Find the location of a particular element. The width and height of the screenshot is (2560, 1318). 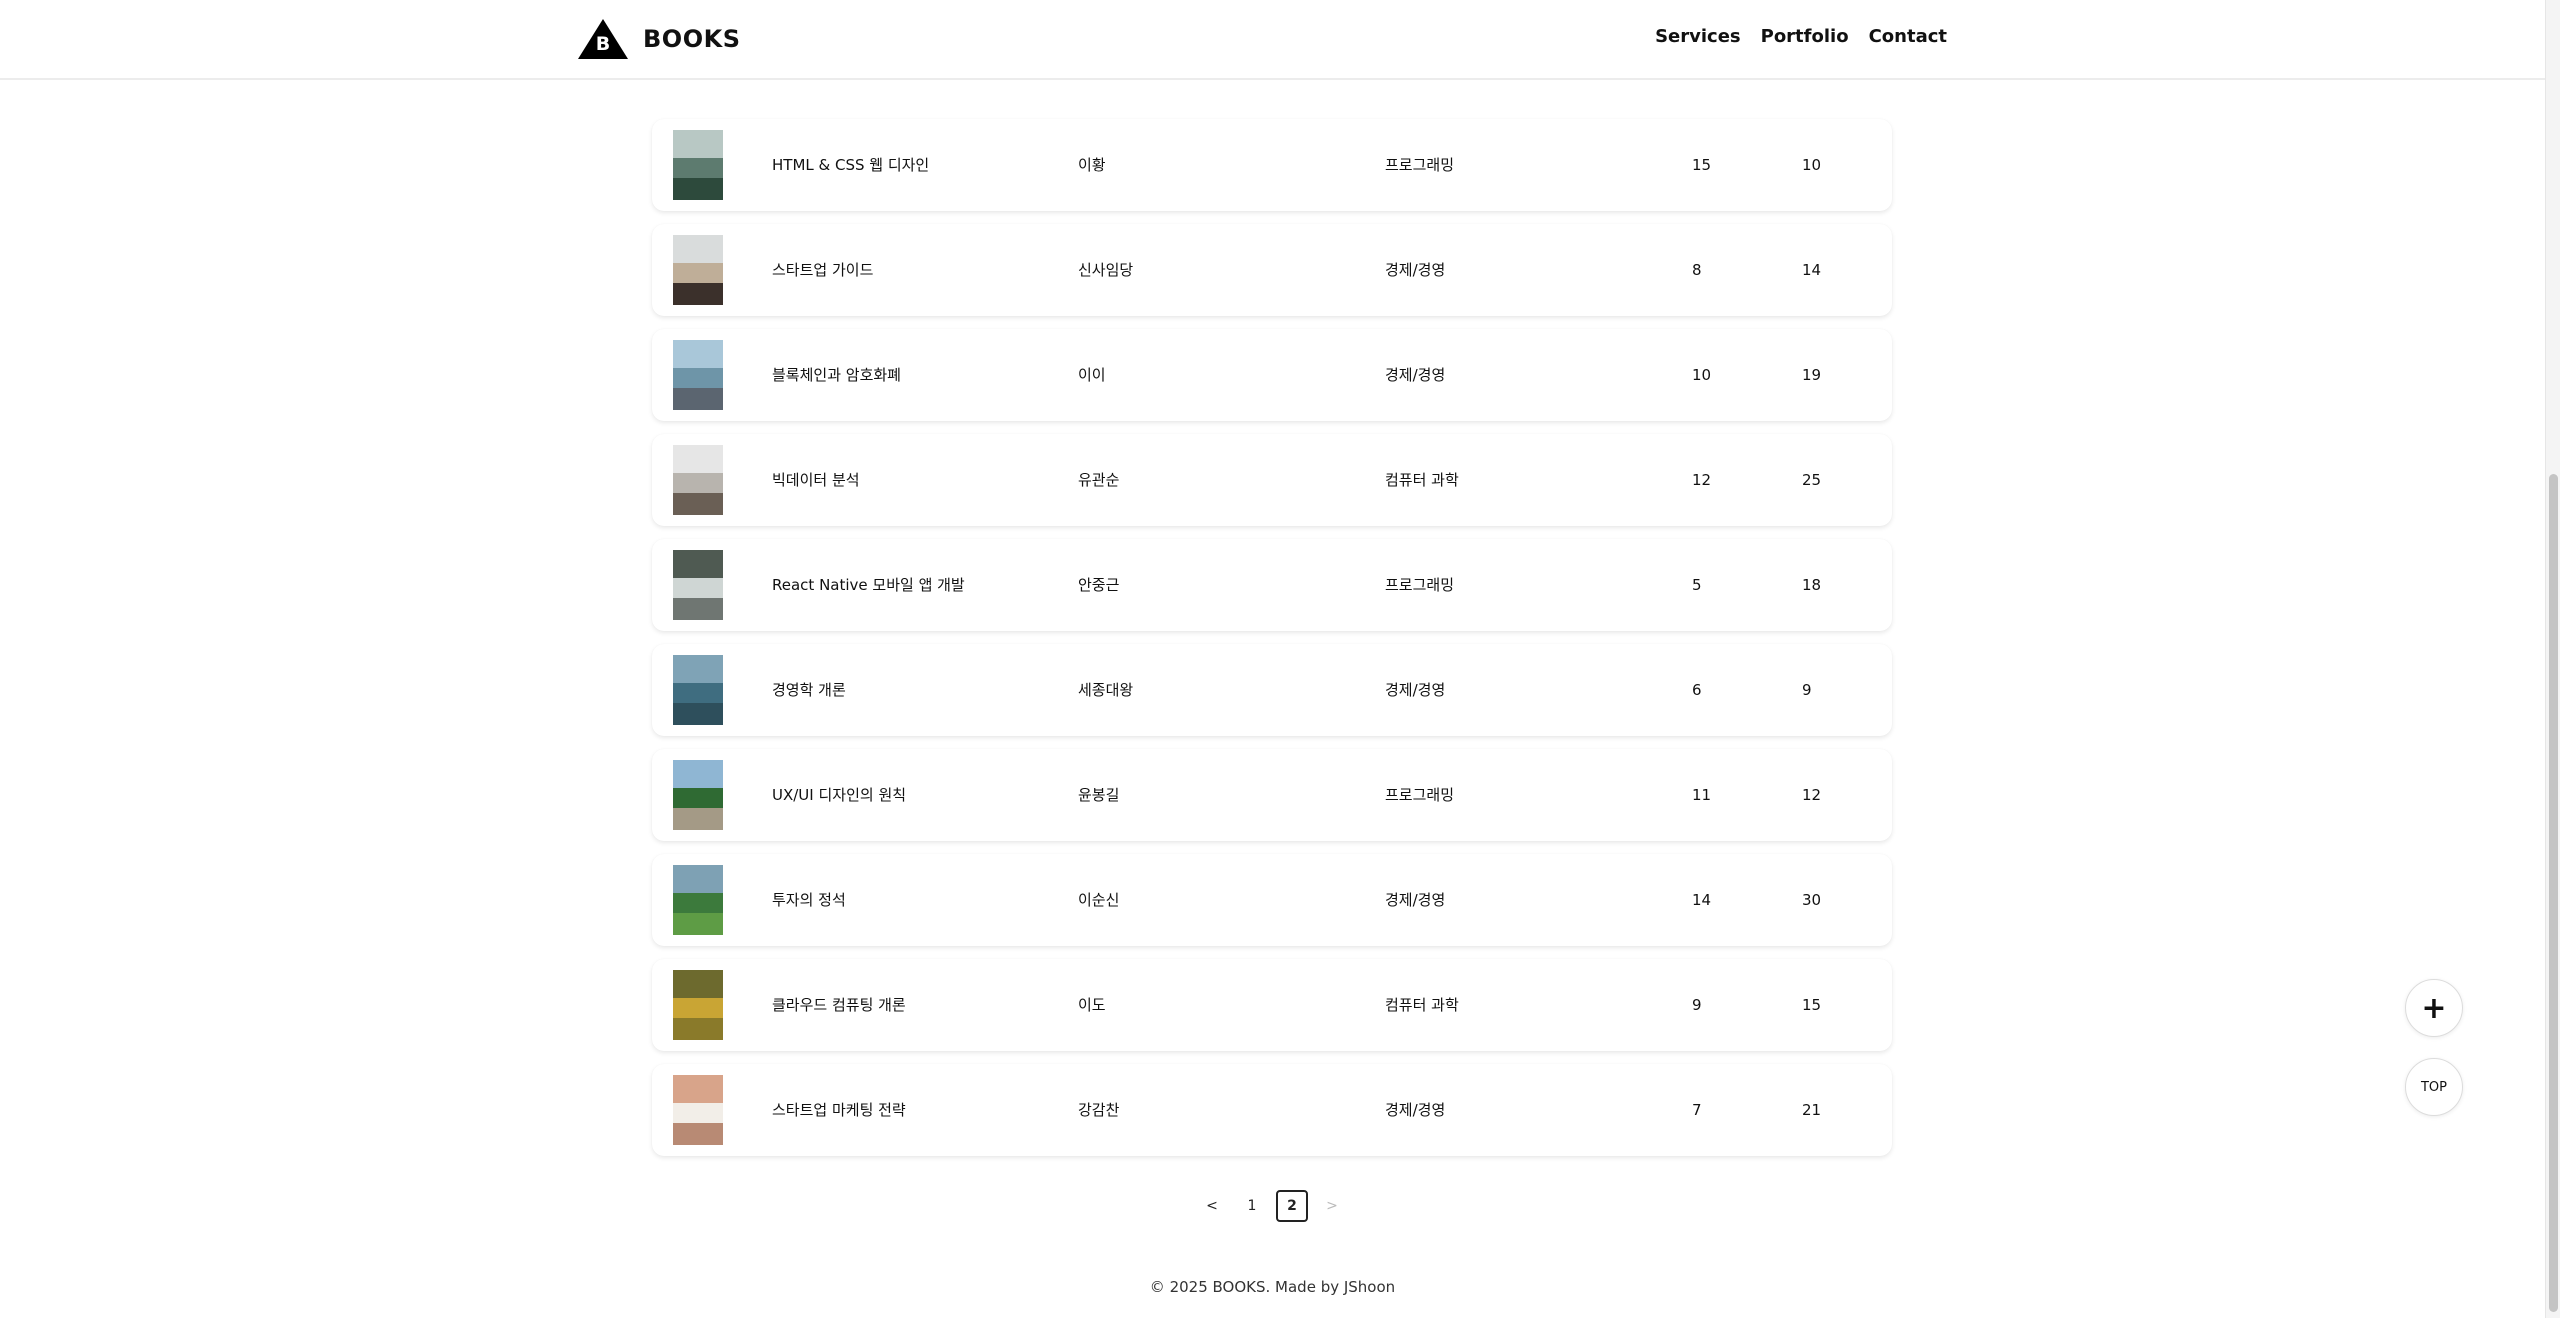

book-row: 빅데이터 분석 유관순 컴퓨터 과학 12 25 is located at coordinates (1272, 480).